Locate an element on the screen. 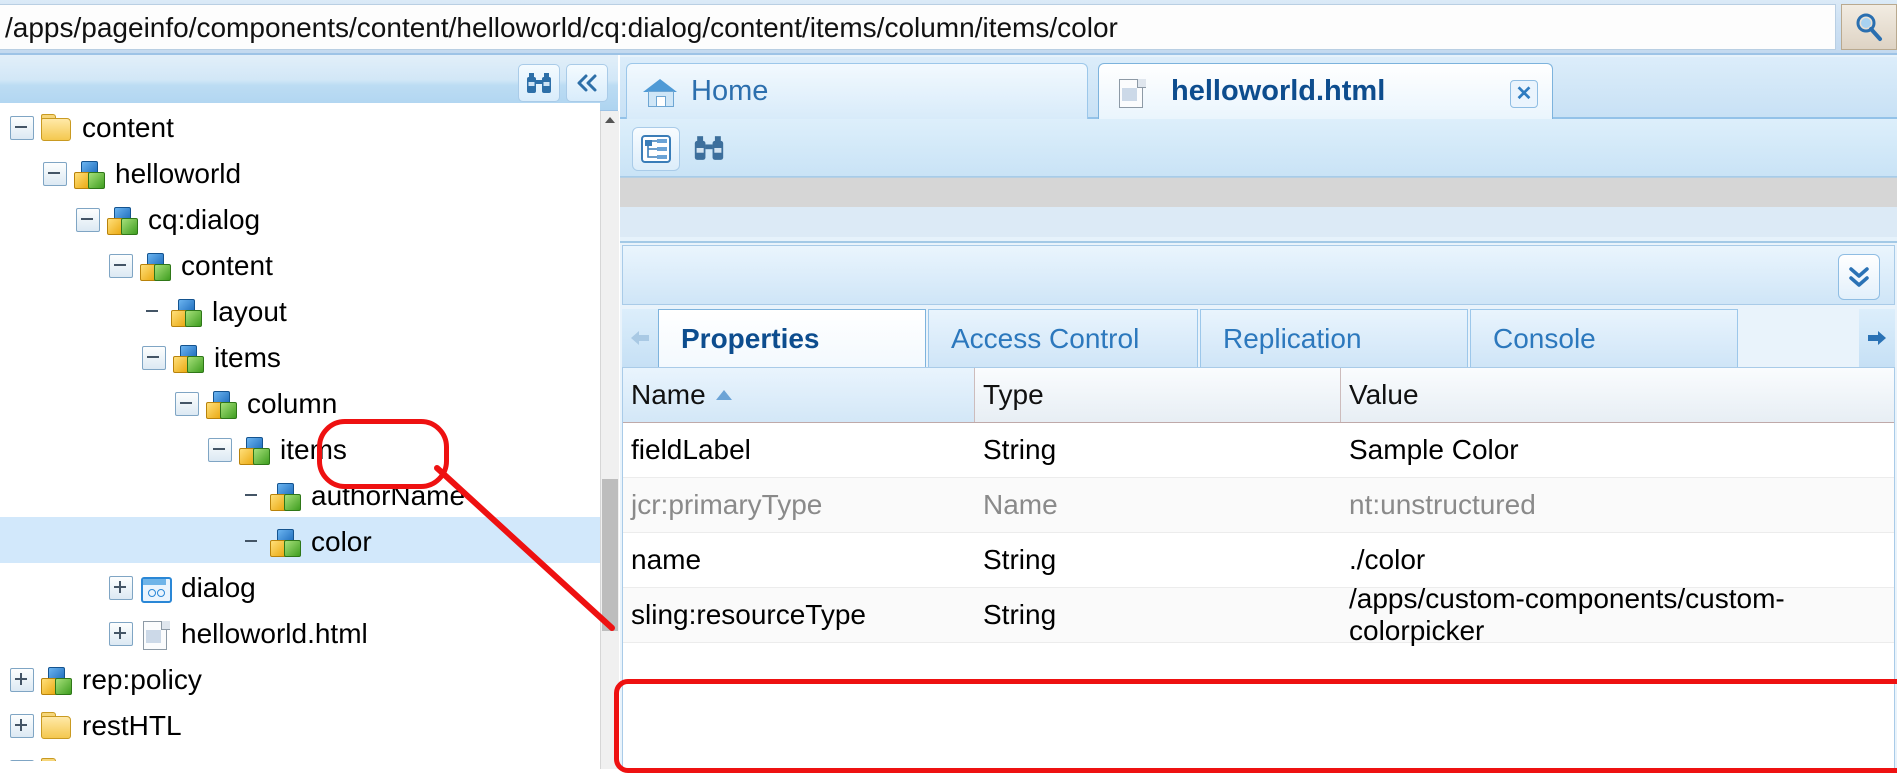 The image size is (1897, 773). tab-replication: Replication is located at coordinates (1334, 338).